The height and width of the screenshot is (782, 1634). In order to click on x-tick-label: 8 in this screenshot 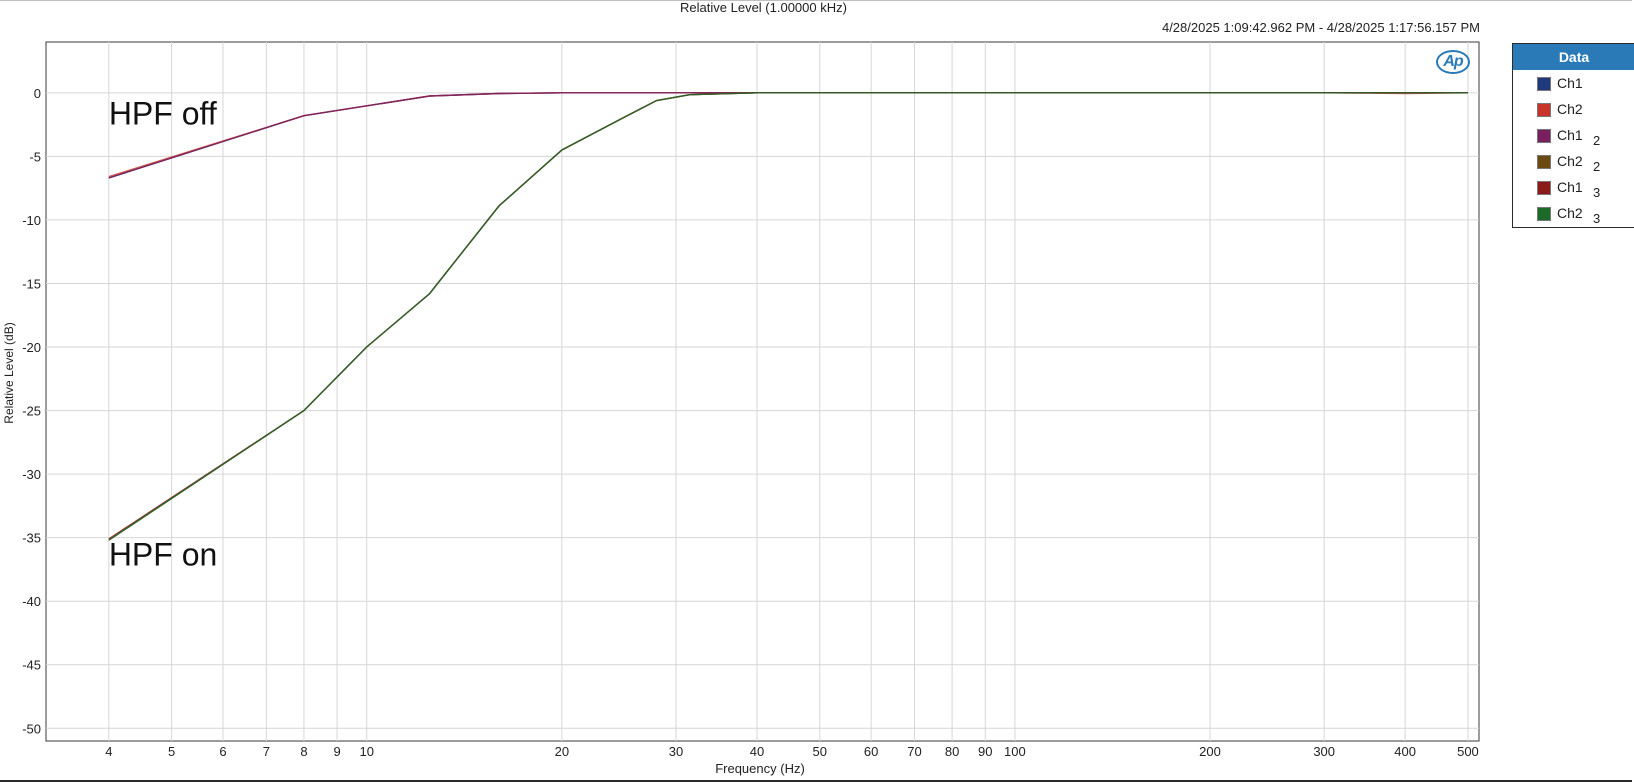, I will do `click(303, 751)`.